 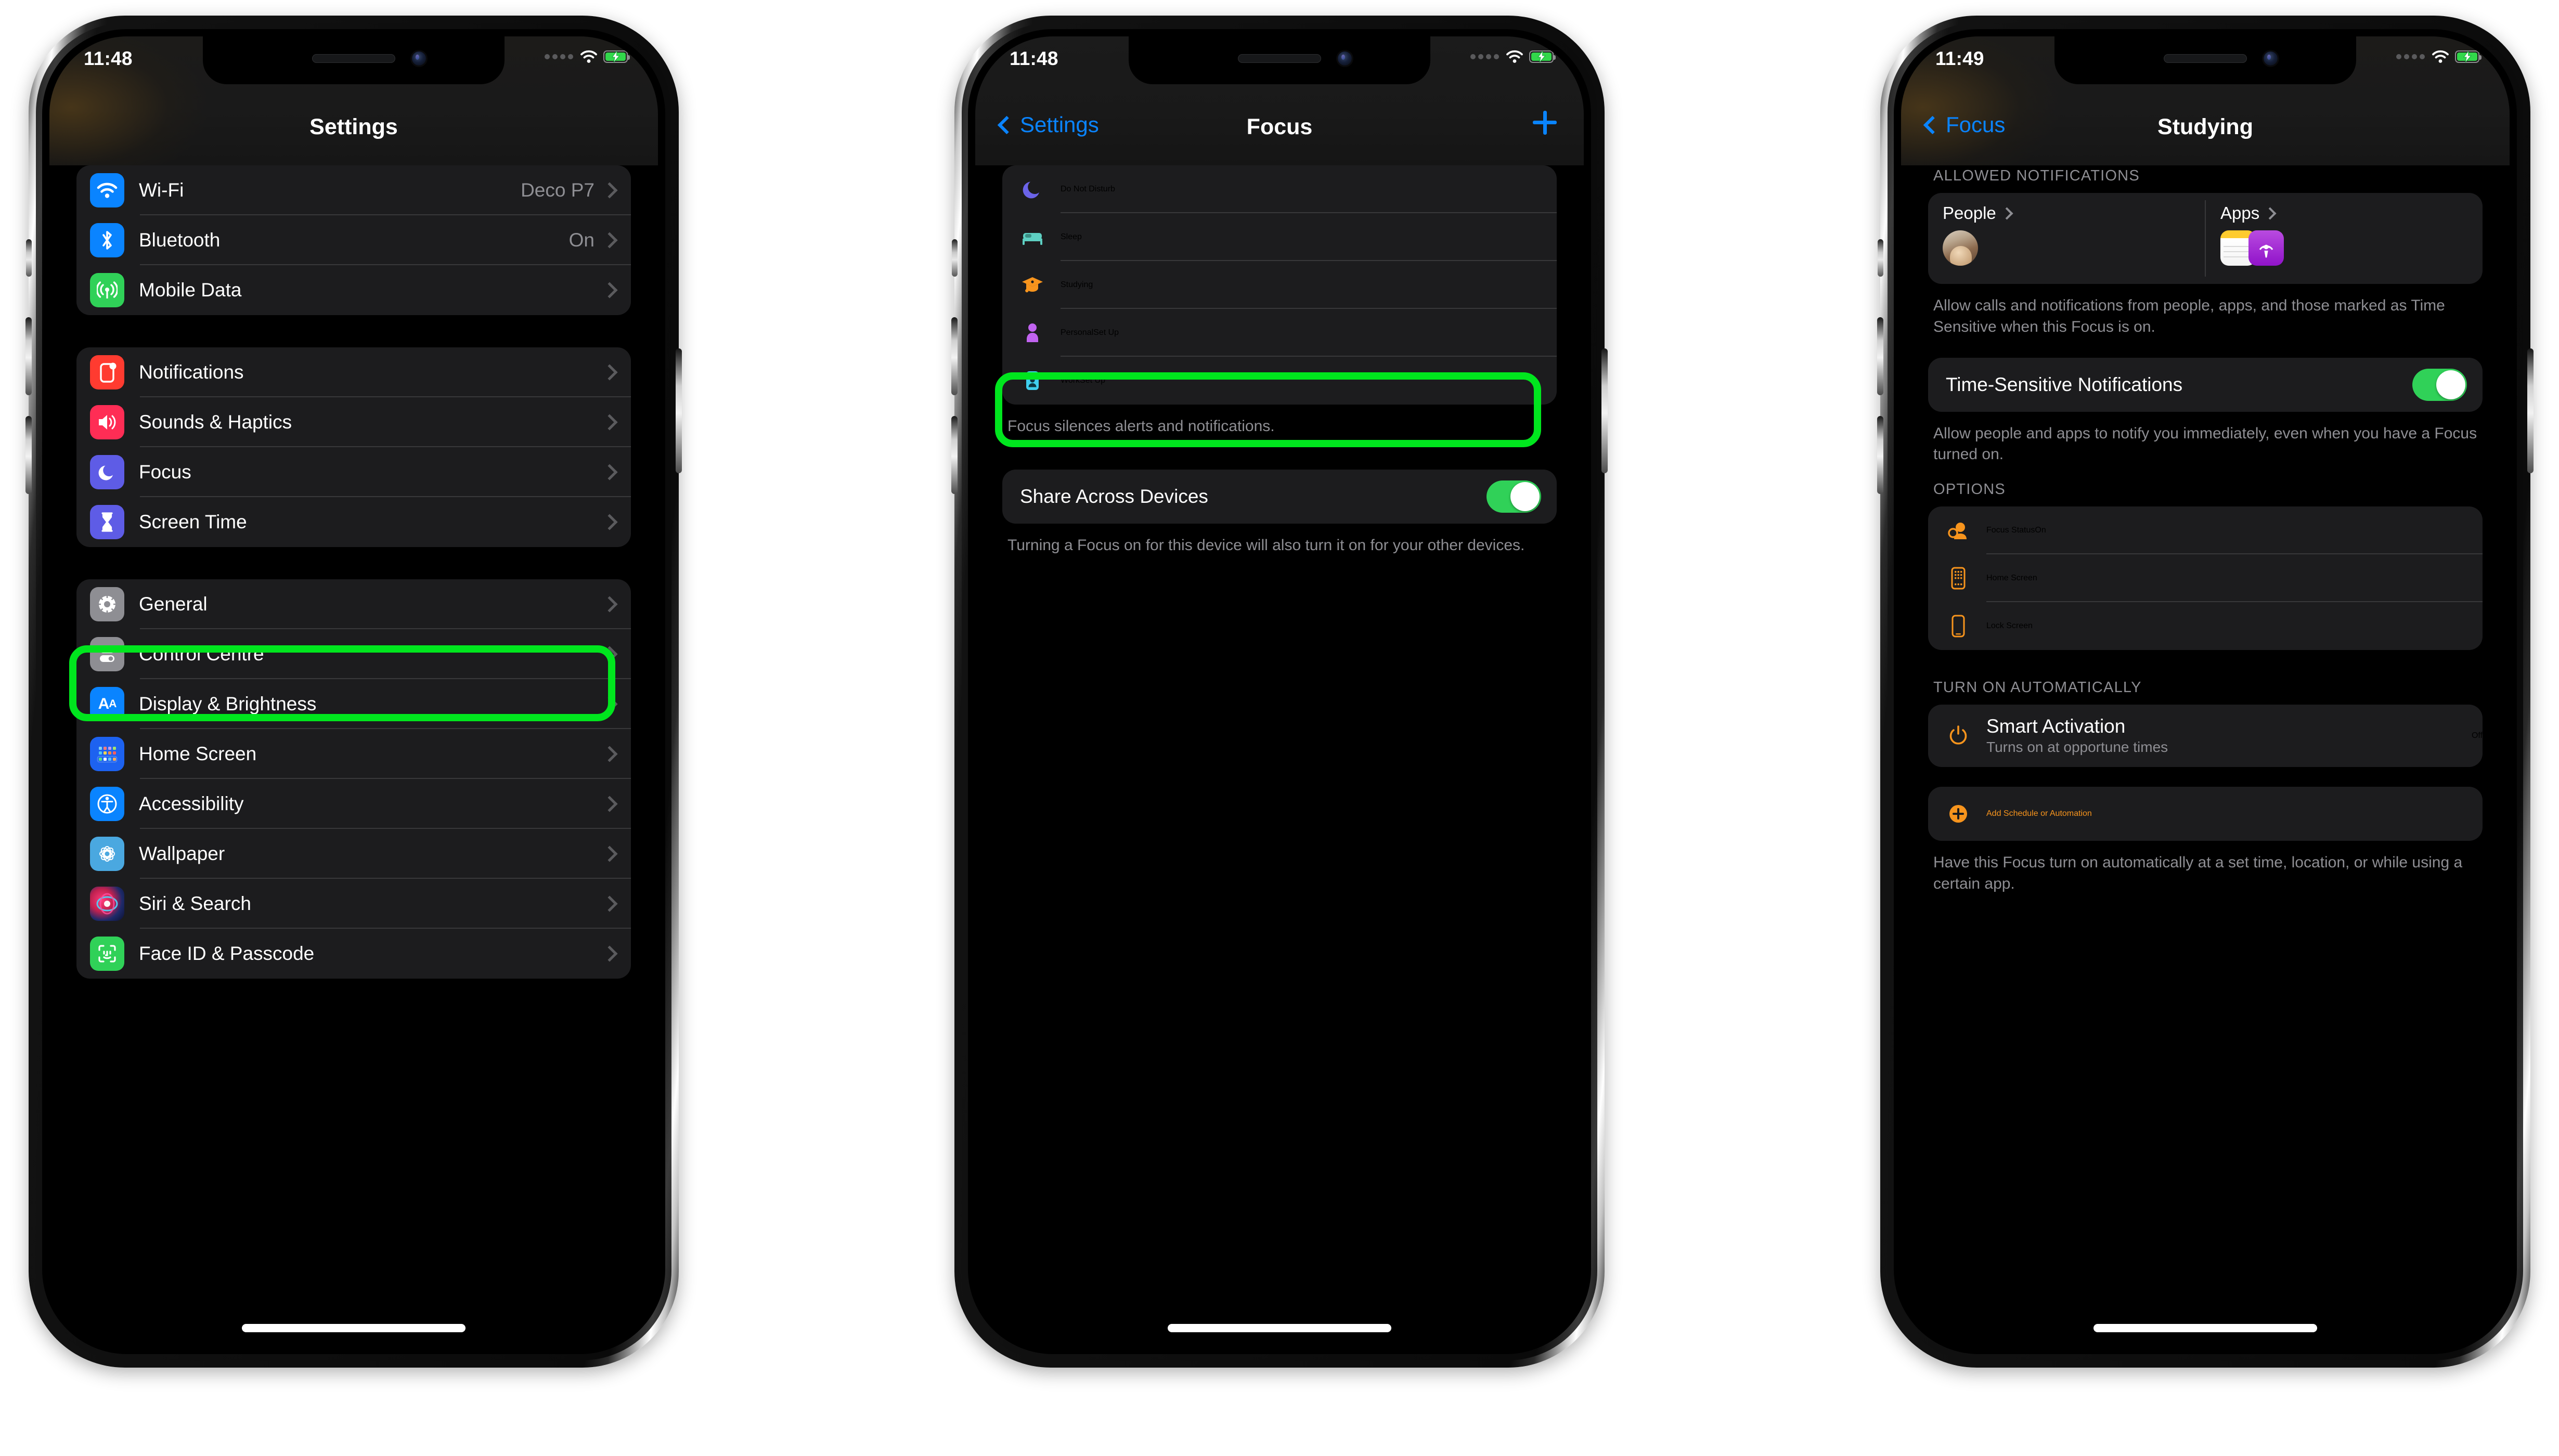 What do you see at coordinates (1077, 332) in the screenshot?
I see `row-label: Personal` at bounding box center [1077, 332].